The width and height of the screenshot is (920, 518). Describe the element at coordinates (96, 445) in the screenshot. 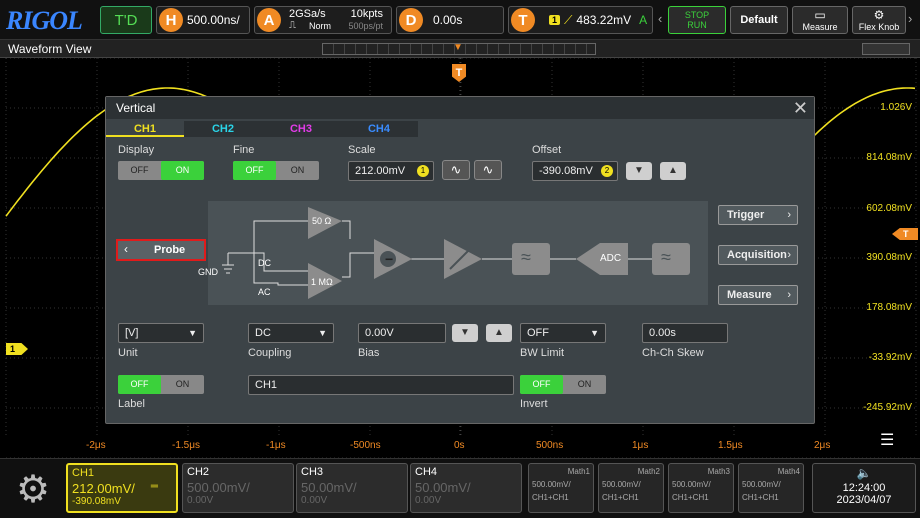

I see `x-tick-label: -2μs` at that location.